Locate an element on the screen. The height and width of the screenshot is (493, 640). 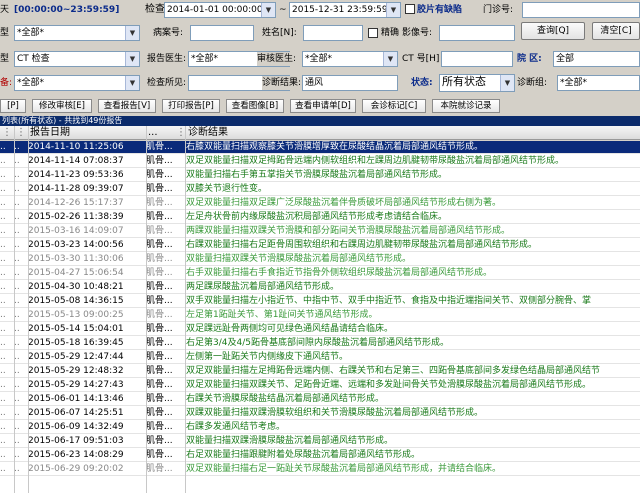
date-from-field: 2014-01-01 00:00:00 ▼ is located at coordinates (220, 10).